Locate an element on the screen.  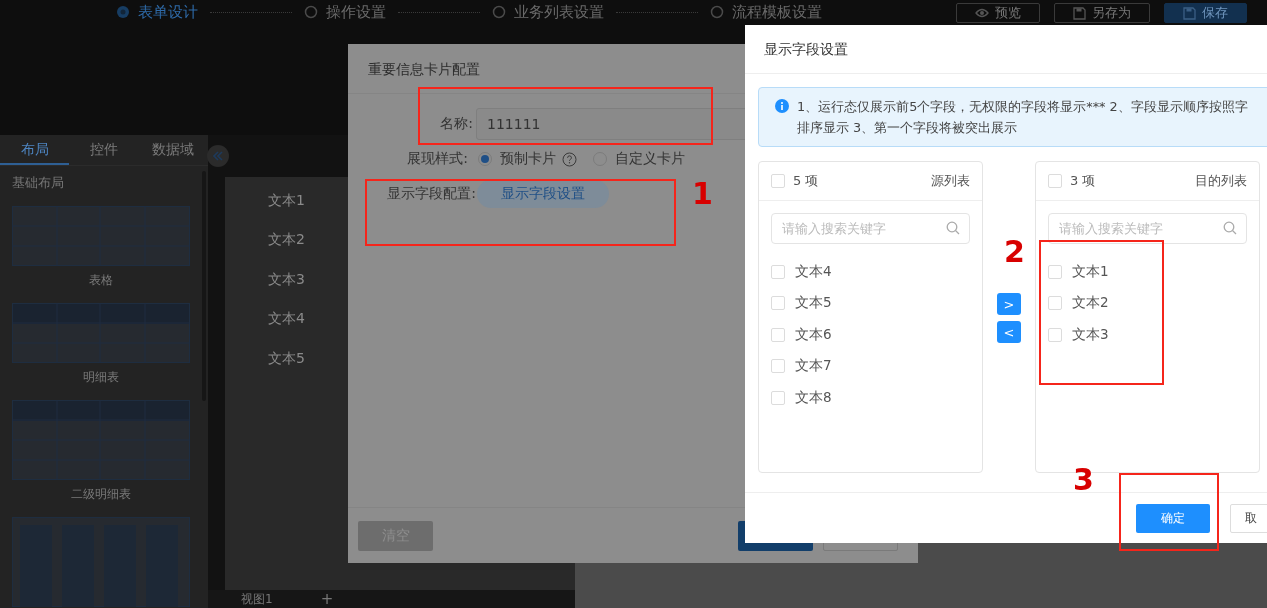
panel-tab: 控件 is located at coordinates (104, 150).